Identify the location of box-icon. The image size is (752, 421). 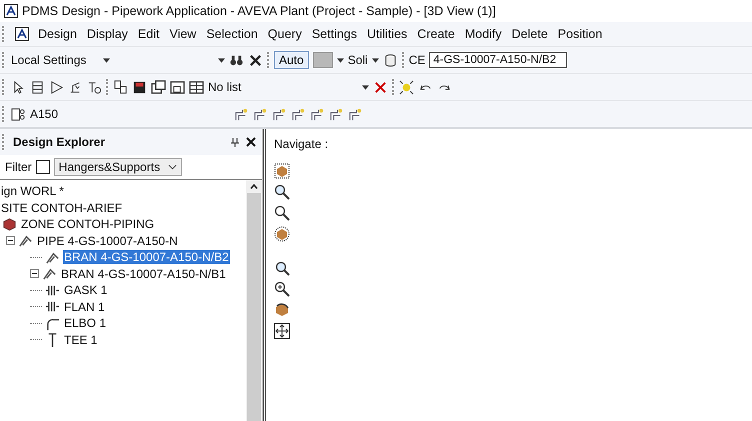
(37, 87).